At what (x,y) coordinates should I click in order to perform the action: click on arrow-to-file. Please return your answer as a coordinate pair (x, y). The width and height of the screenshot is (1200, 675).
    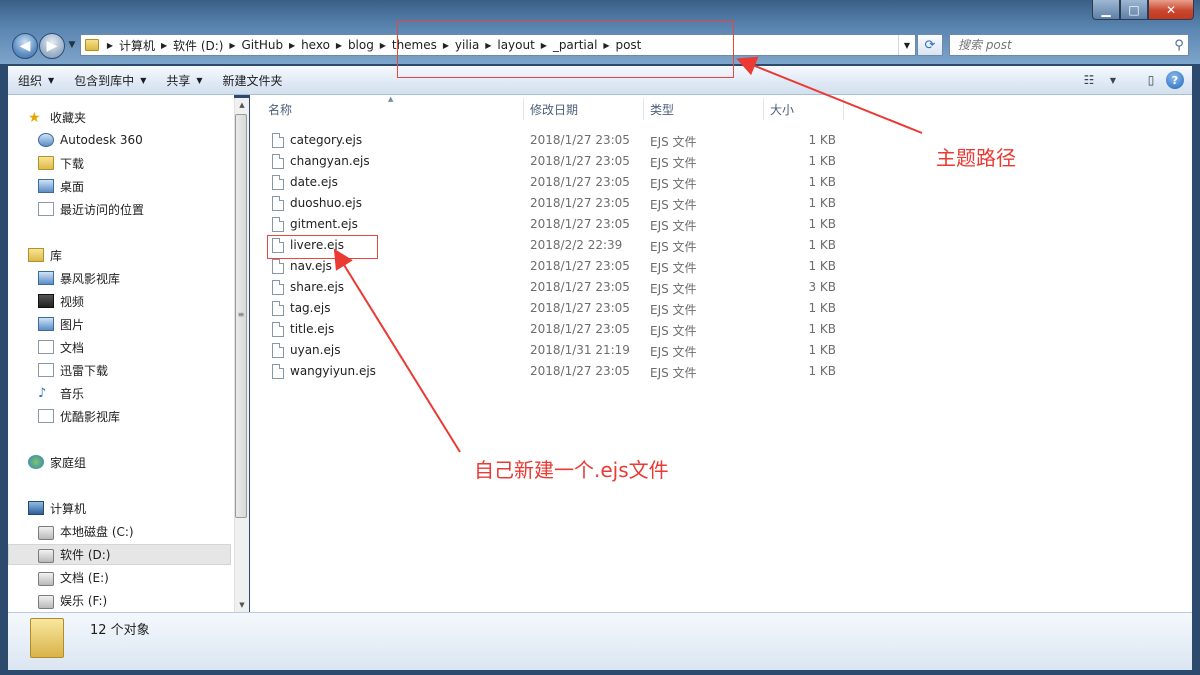
    Looking at the image, I should click on (397, 350).